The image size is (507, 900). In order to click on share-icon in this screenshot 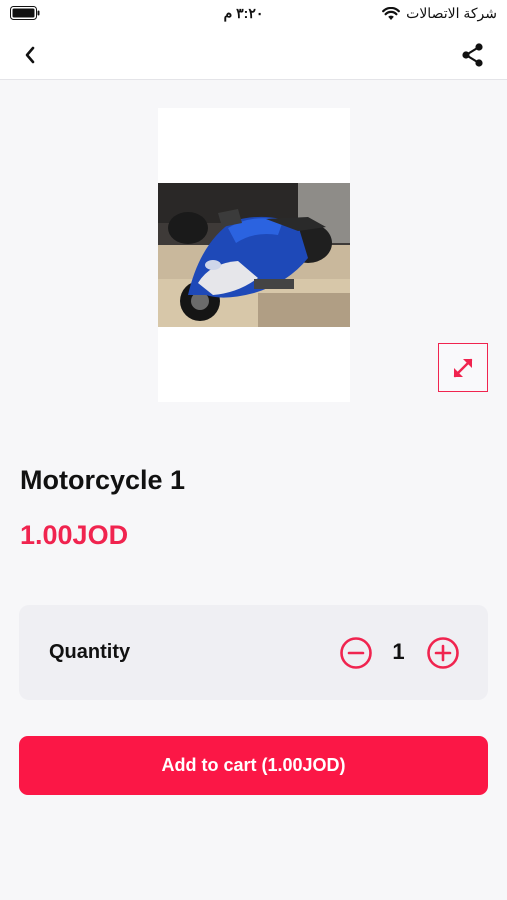, I will do `click(472, 55)`.